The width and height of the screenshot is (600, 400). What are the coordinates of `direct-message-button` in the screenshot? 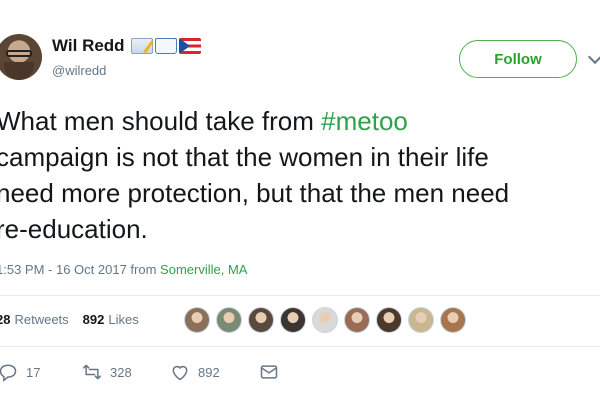 It's located at (269, 372).